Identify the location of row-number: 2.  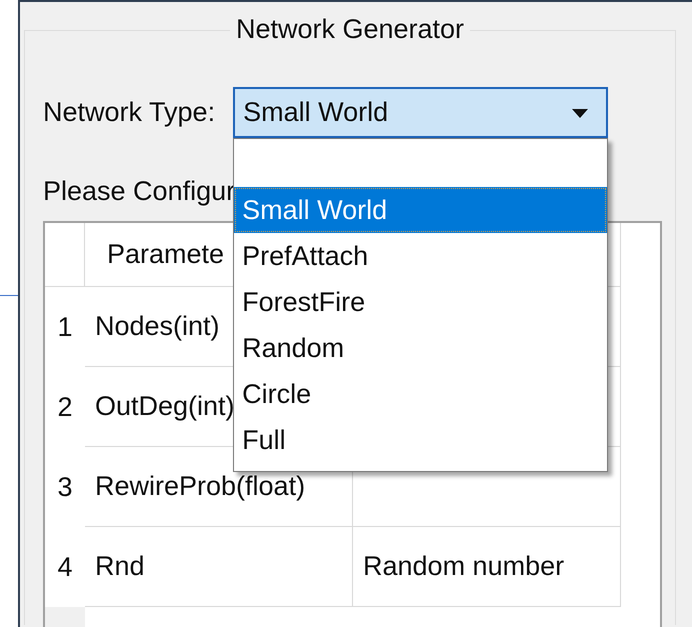
(65, 407).